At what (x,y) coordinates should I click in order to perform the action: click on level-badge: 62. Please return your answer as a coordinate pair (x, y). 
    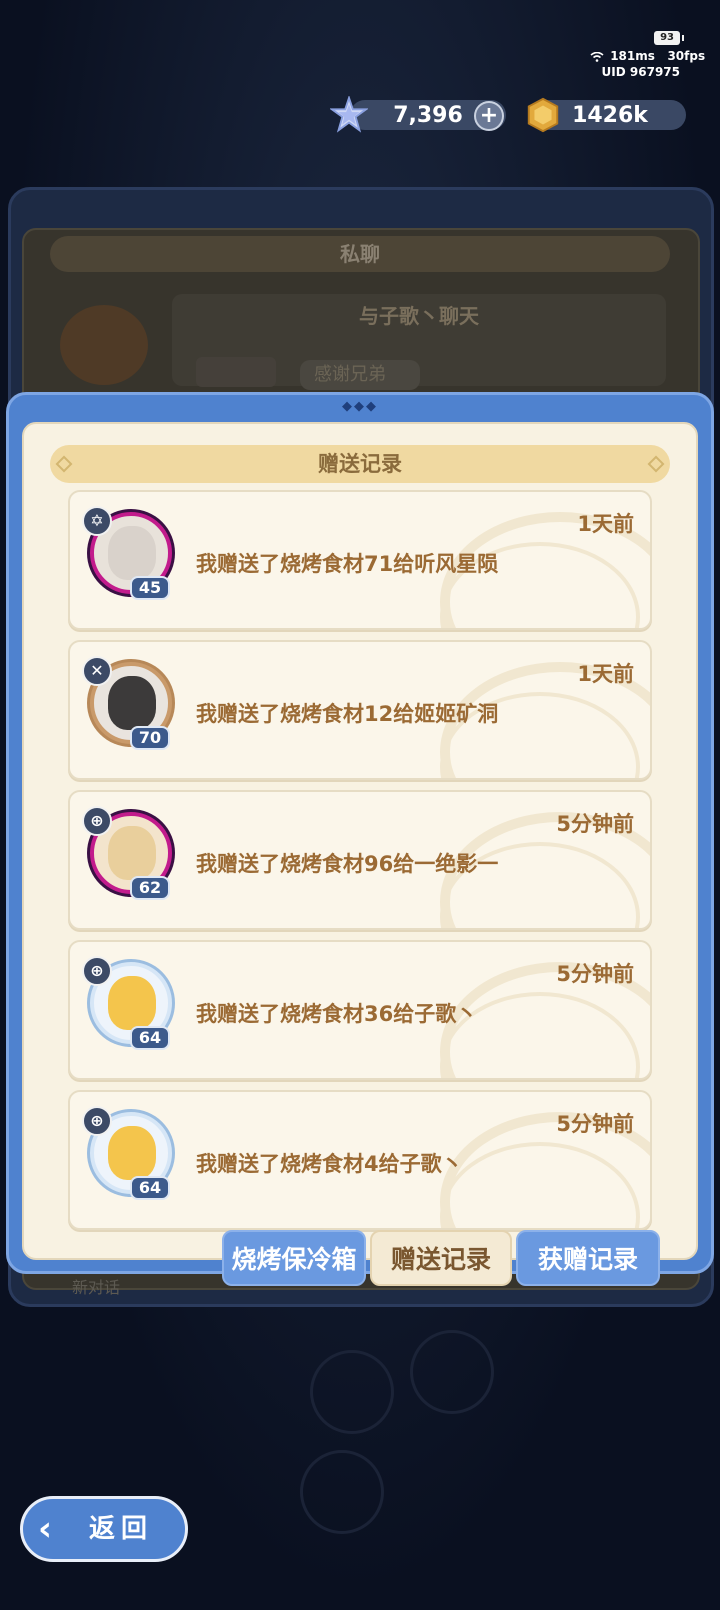
    Looking at the image, I should click on (150, 888).